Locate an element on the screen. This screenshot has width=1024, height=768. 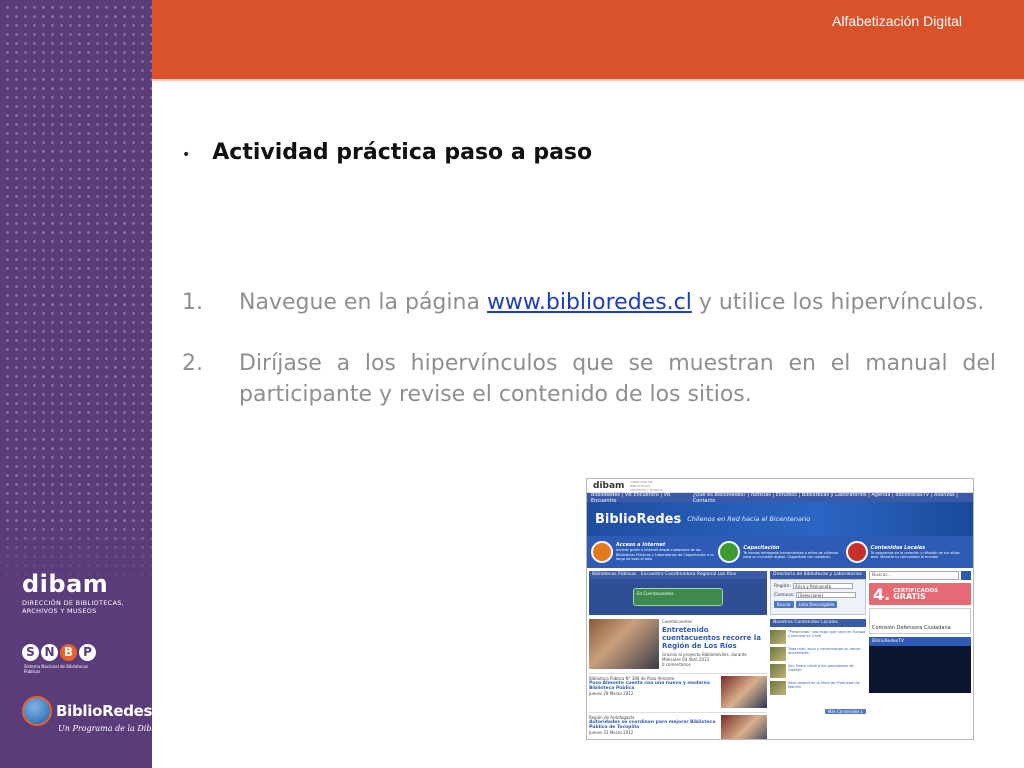
search-icon is located at coordinates (966, 575).